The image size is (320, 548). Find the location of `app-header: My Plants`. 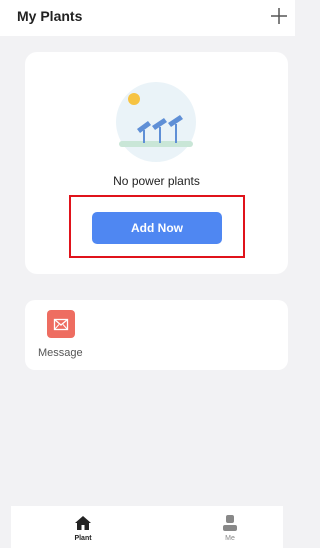

app-header: My Plants is located at coordinates (147, 18).